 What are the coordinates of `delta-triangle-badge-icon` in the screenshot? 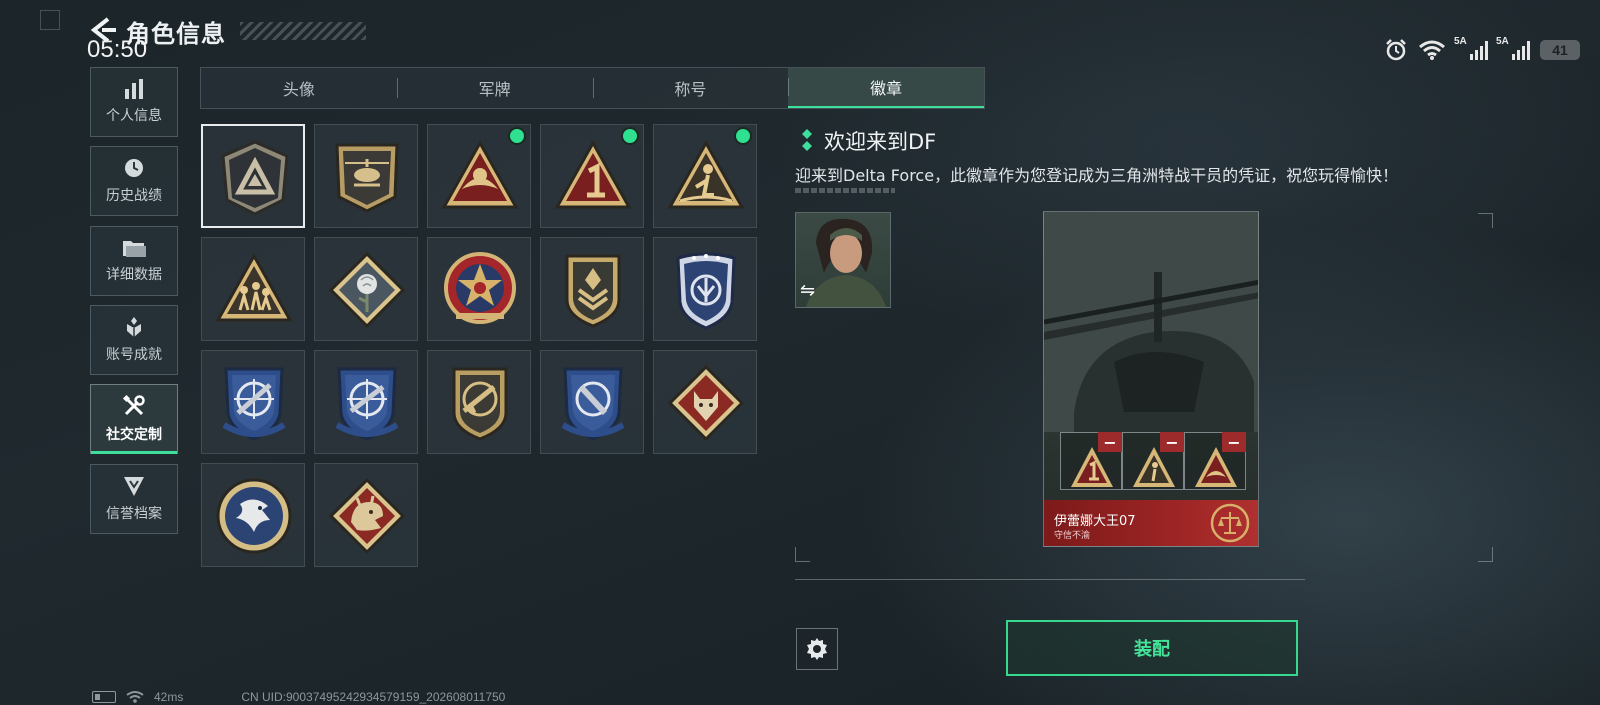 It's located at (255, 178).